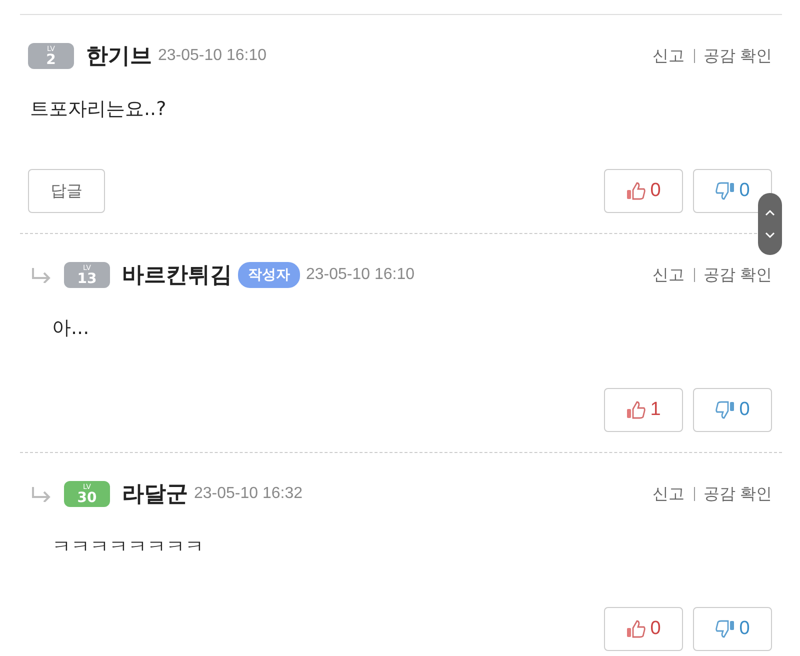 This screenshot has height=656, width=800. I want to click on chevron-up-icon, so click(770, 212).